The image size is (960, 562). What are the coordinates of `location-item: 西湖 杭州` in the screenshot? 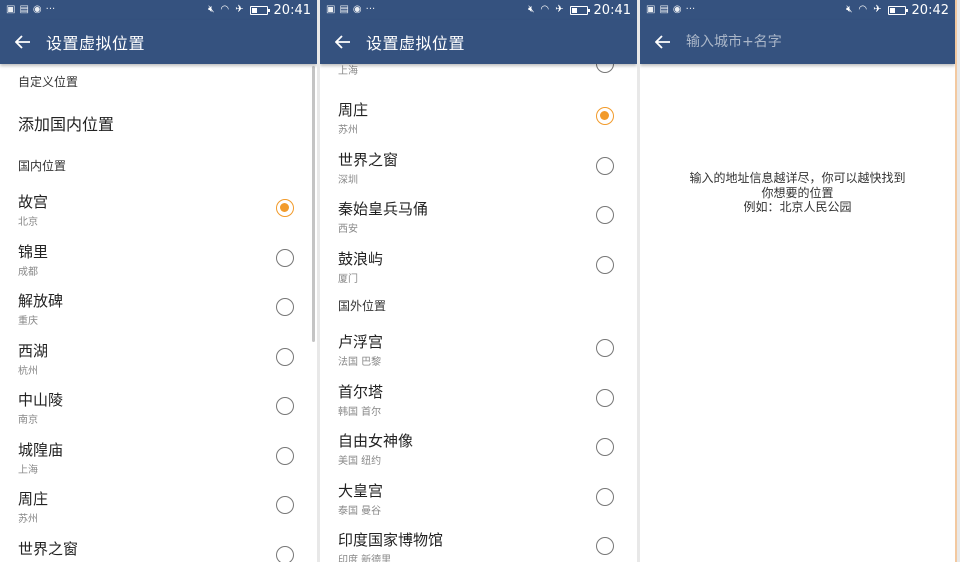 It's located at (158, 356).